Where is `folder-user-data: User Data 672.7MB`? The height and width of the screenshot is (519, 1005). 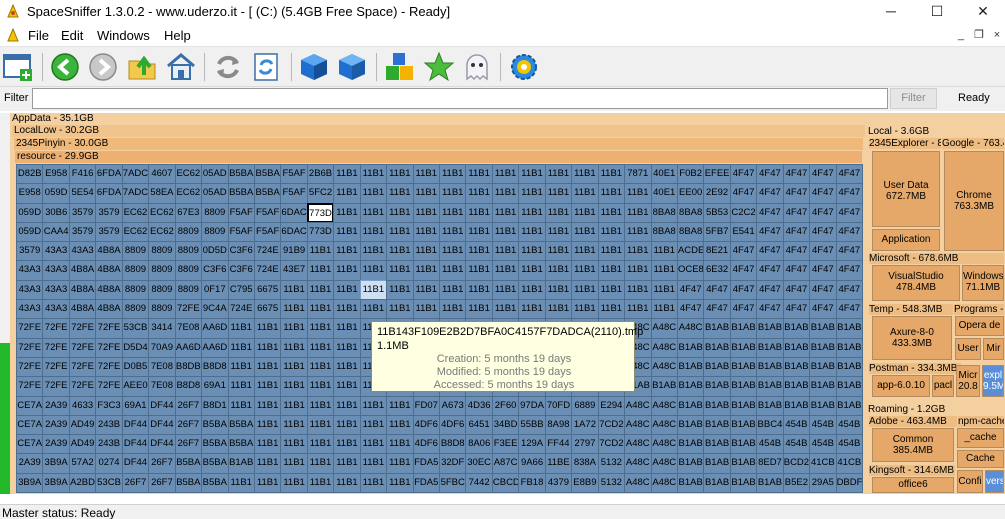 folder-user-data: User Data 672.7MB is located at coordinates (906, 189).